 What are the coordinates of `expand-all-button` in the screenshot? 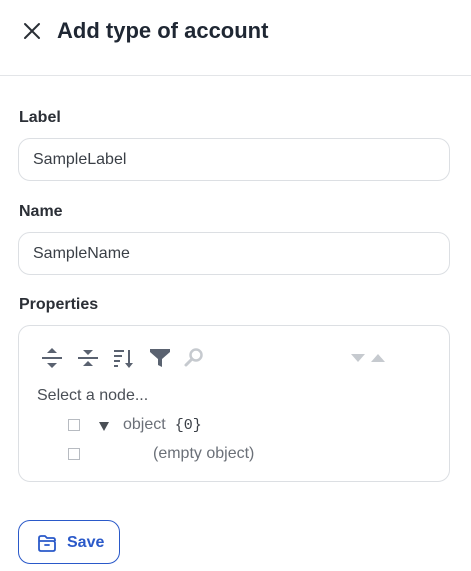 It's located at (52, 358).